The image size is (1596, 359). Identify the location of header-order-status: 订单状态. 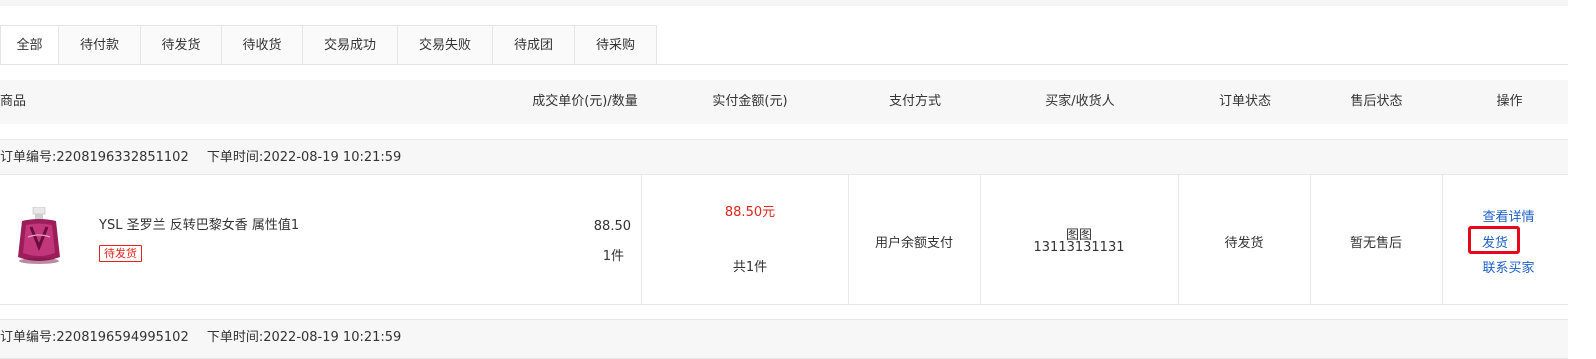
(1244, 101).